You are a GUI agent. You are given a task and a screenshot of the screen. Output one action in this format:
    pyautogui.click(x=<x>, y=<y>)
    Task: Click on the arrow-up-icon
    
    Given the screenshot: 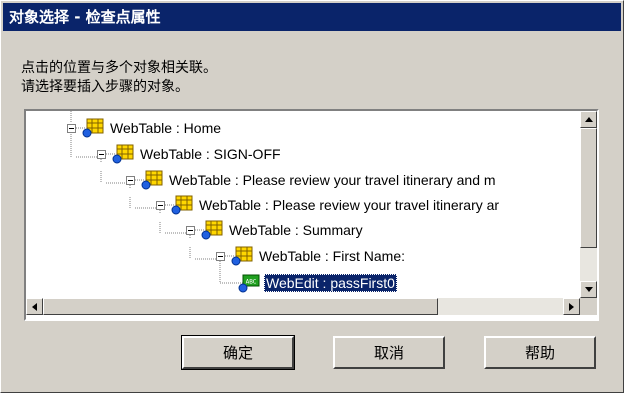 What is the action you would take?
    pyautogui.click(x=588, y=119)
    